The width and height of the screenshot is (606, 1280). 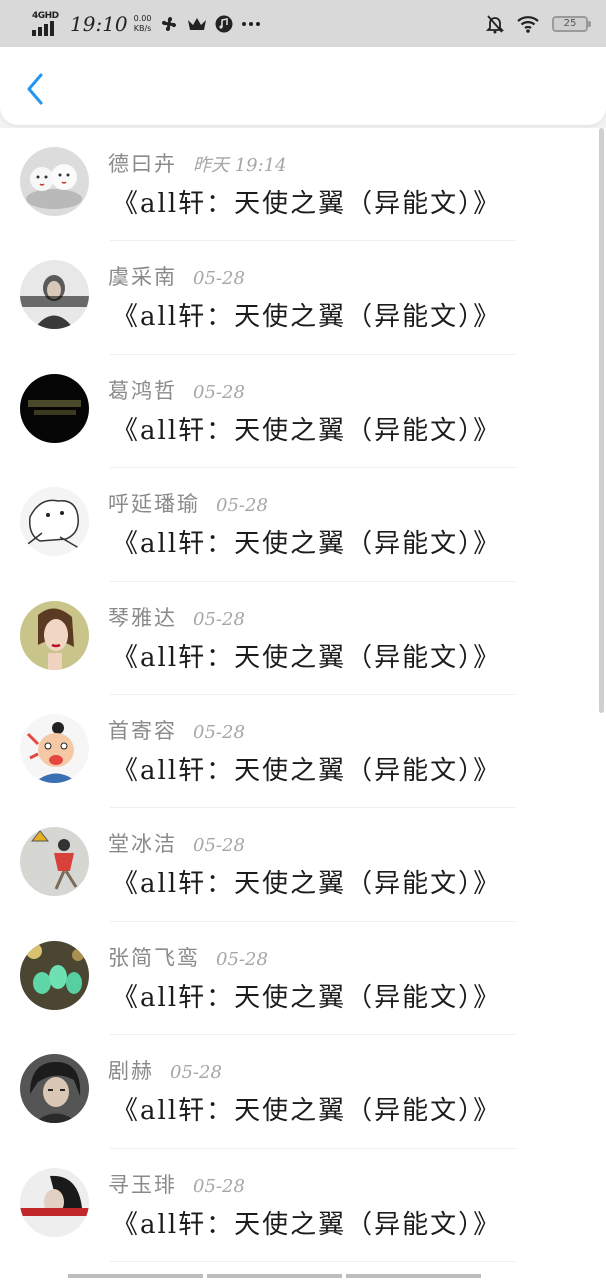 What do you see at coordinates (303, 865) in the screenshot?
I see `message-row: 堂冰洁 05-28 《all轩：天使之翼（异能文）》` at bounding box center [303, 865].